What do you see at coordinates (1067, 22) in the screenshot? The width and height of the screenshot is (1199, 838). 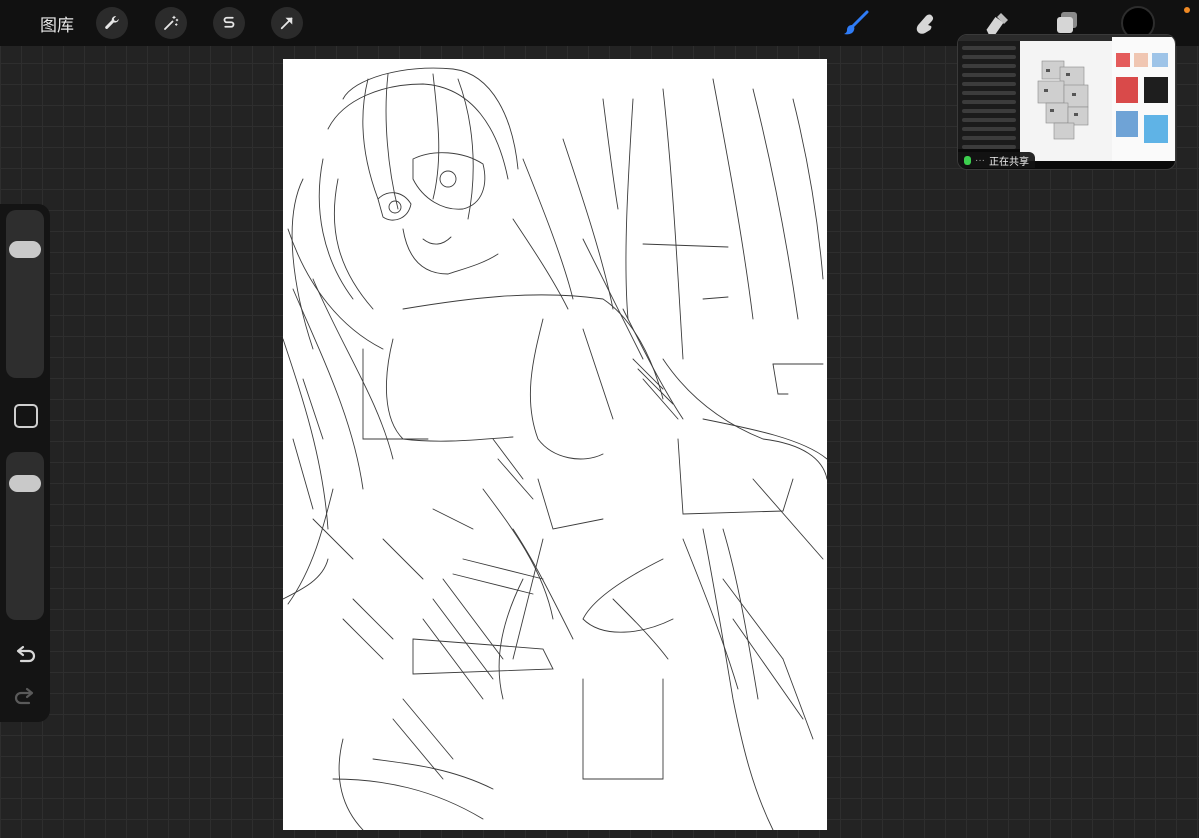 I see `layers-icon` at bounding box center [1067, 22].